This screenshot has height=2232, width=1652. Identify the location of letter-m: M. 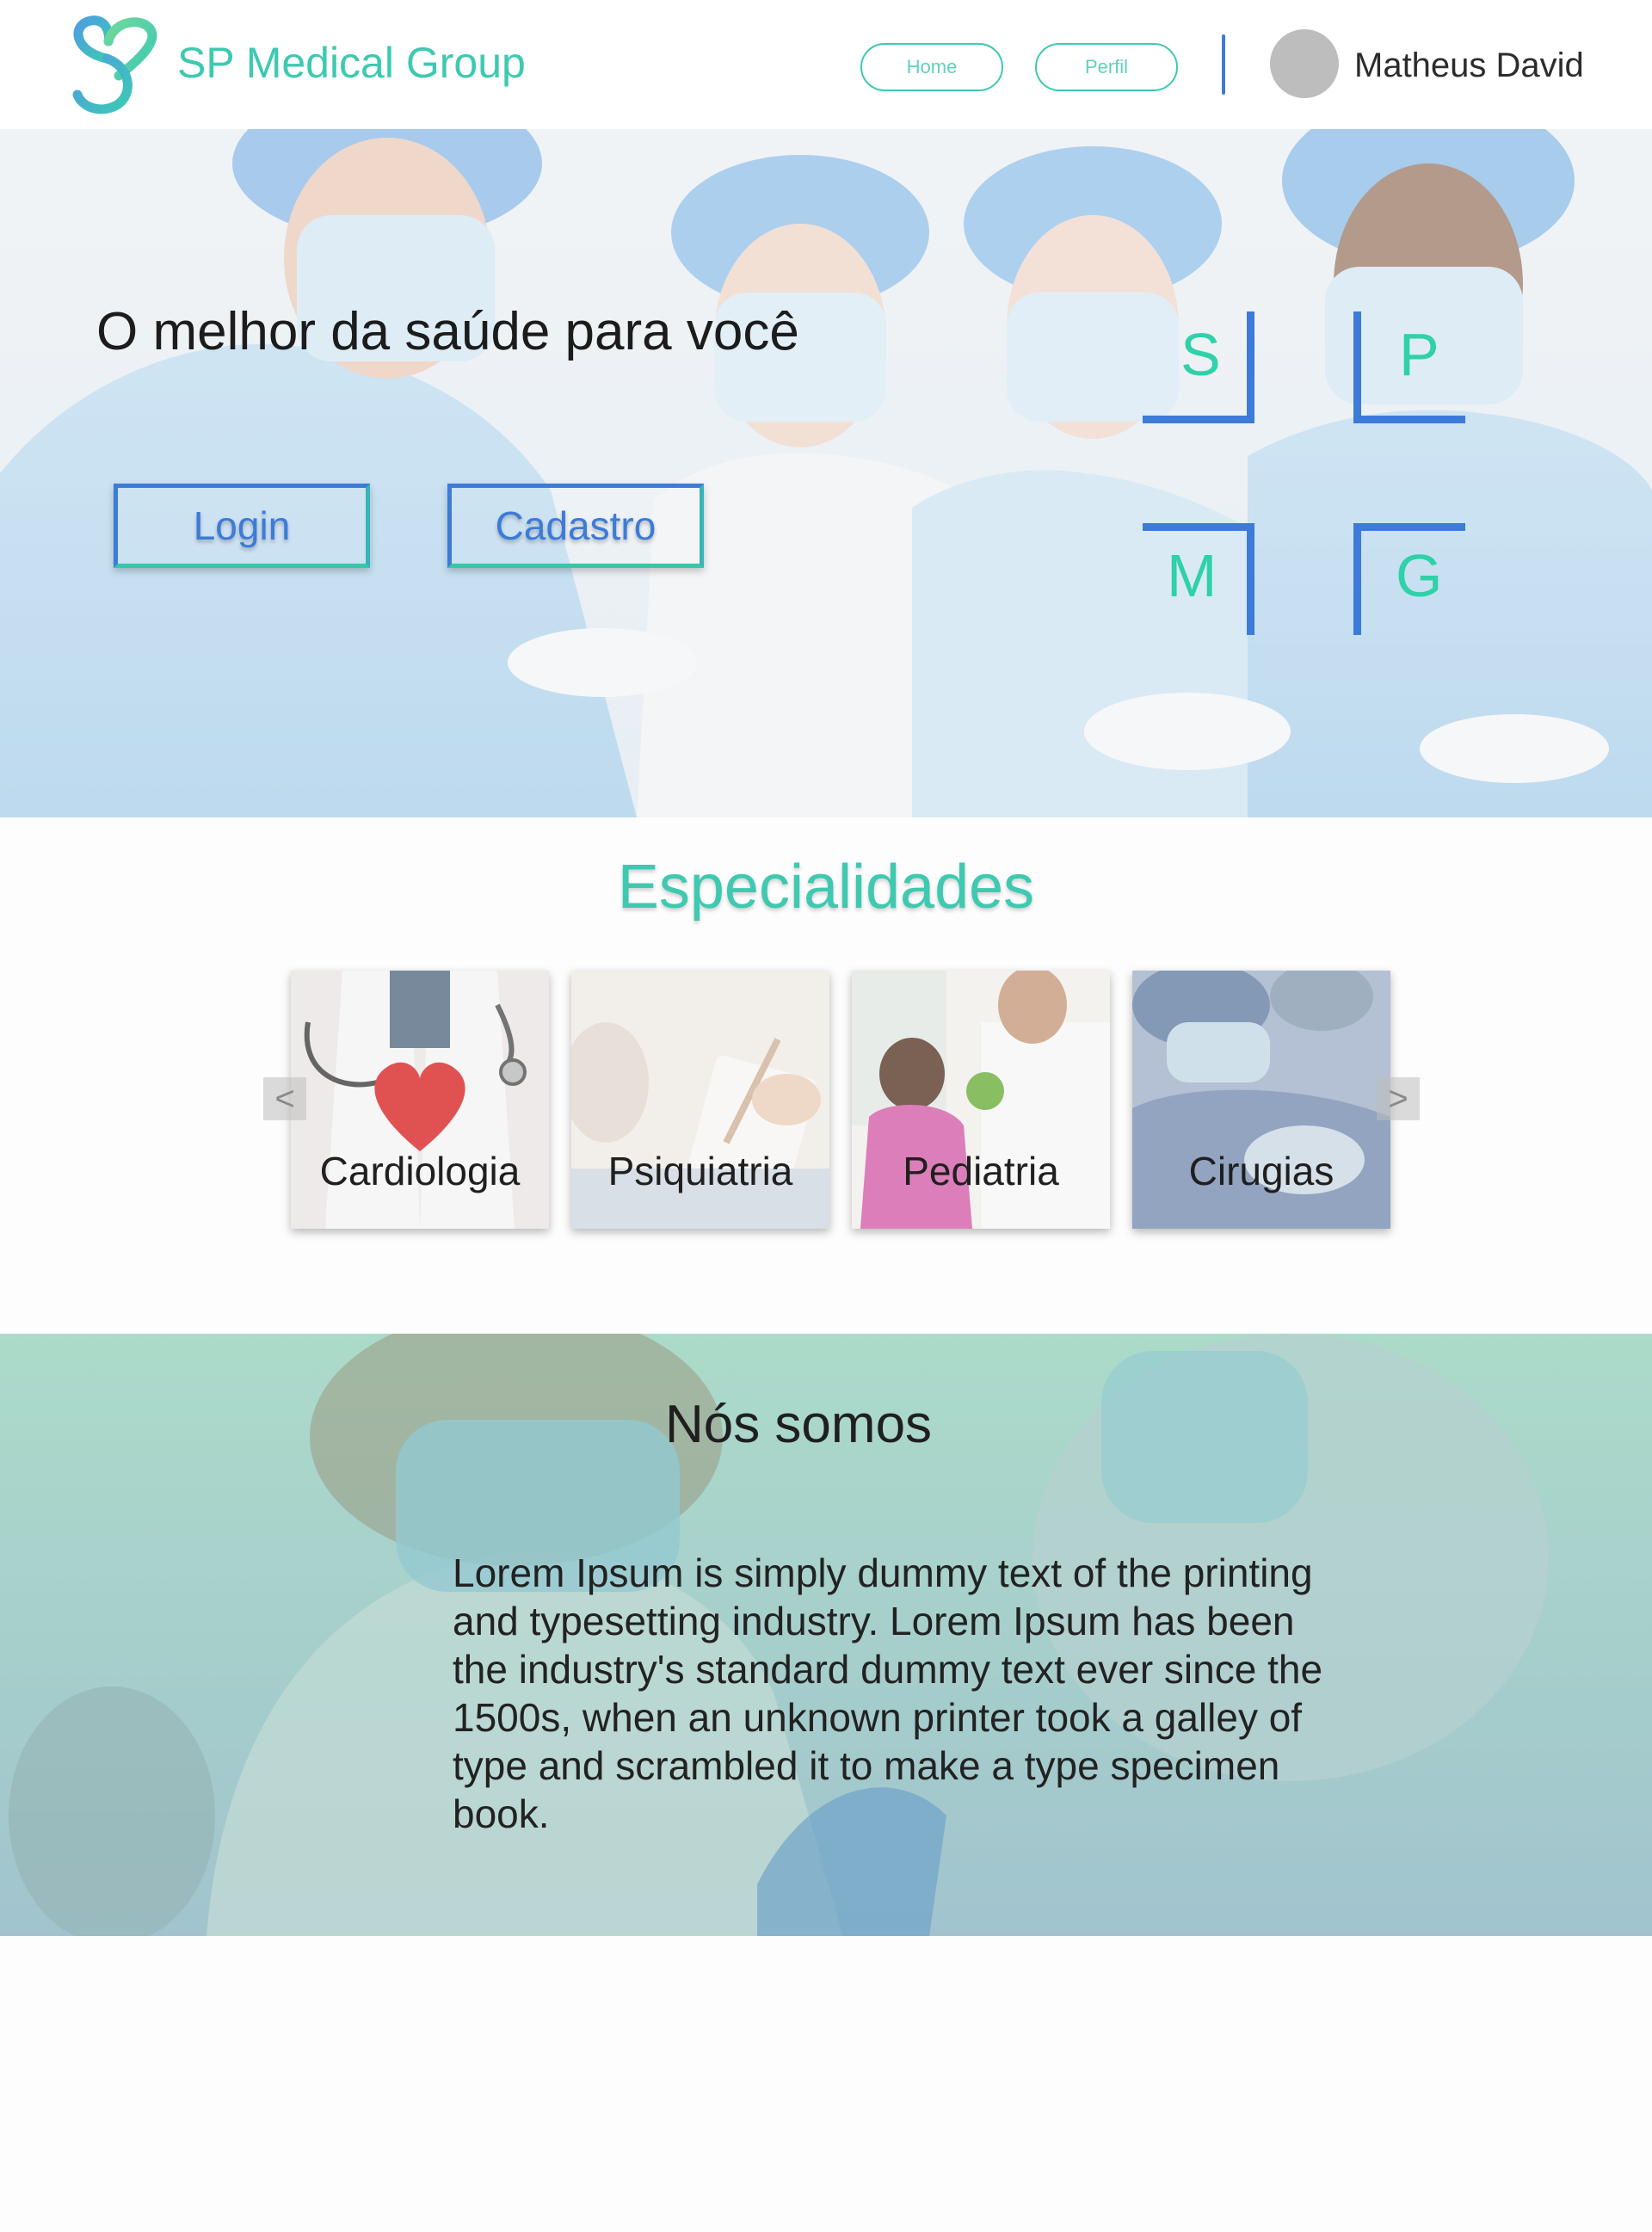
(1192, 575).